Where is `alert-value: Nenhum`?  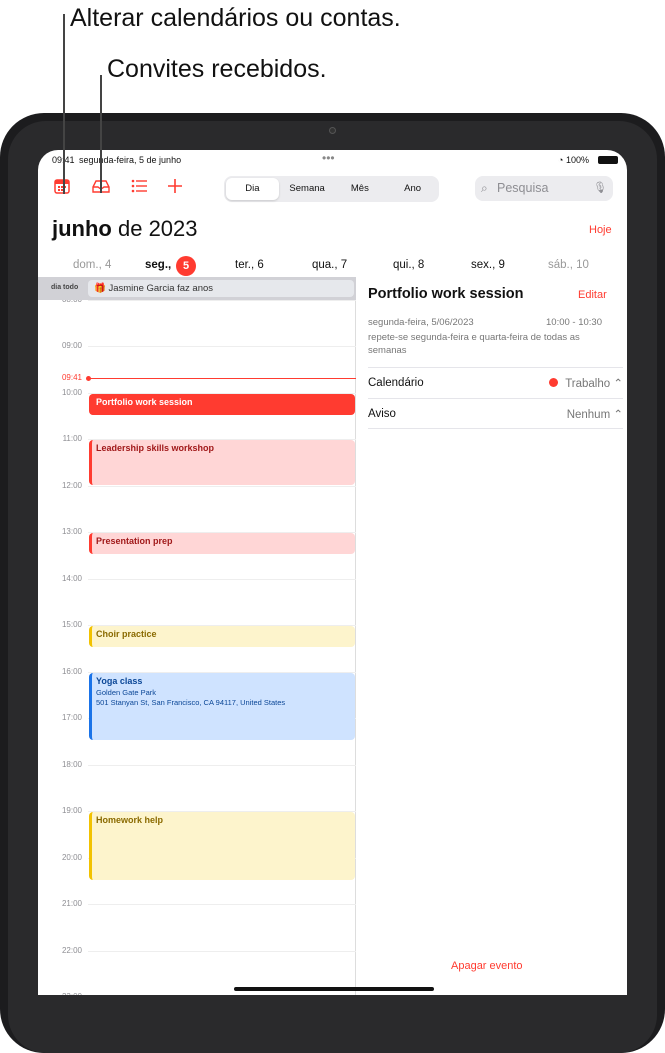
alert-value: Nenhum is located at coordinates (588, 414).